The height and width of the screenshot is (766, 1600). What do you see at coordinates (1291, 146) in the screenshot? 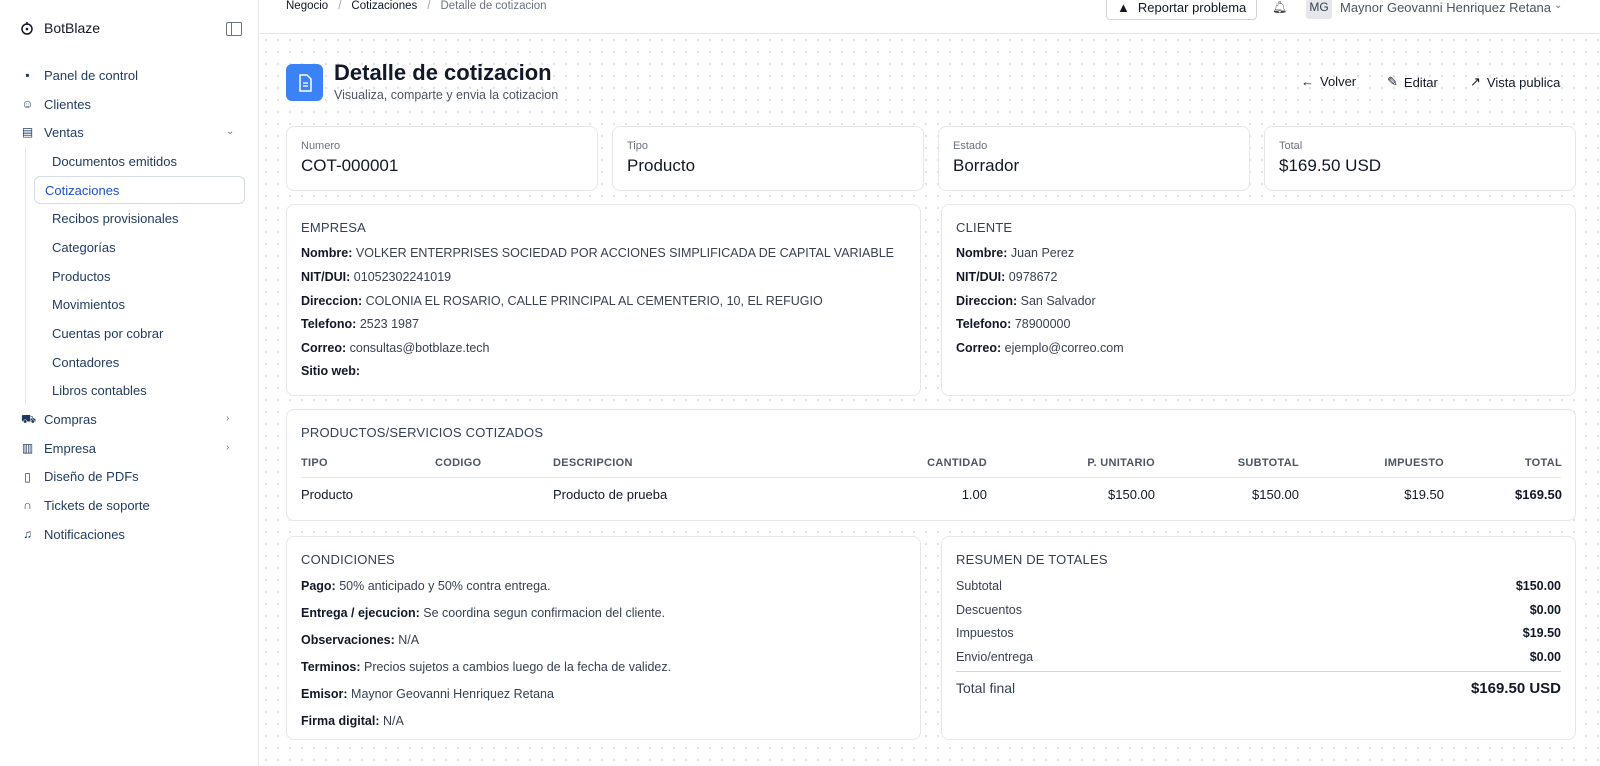
I see `stat-label: Total` at bounding box center [1291, 146].